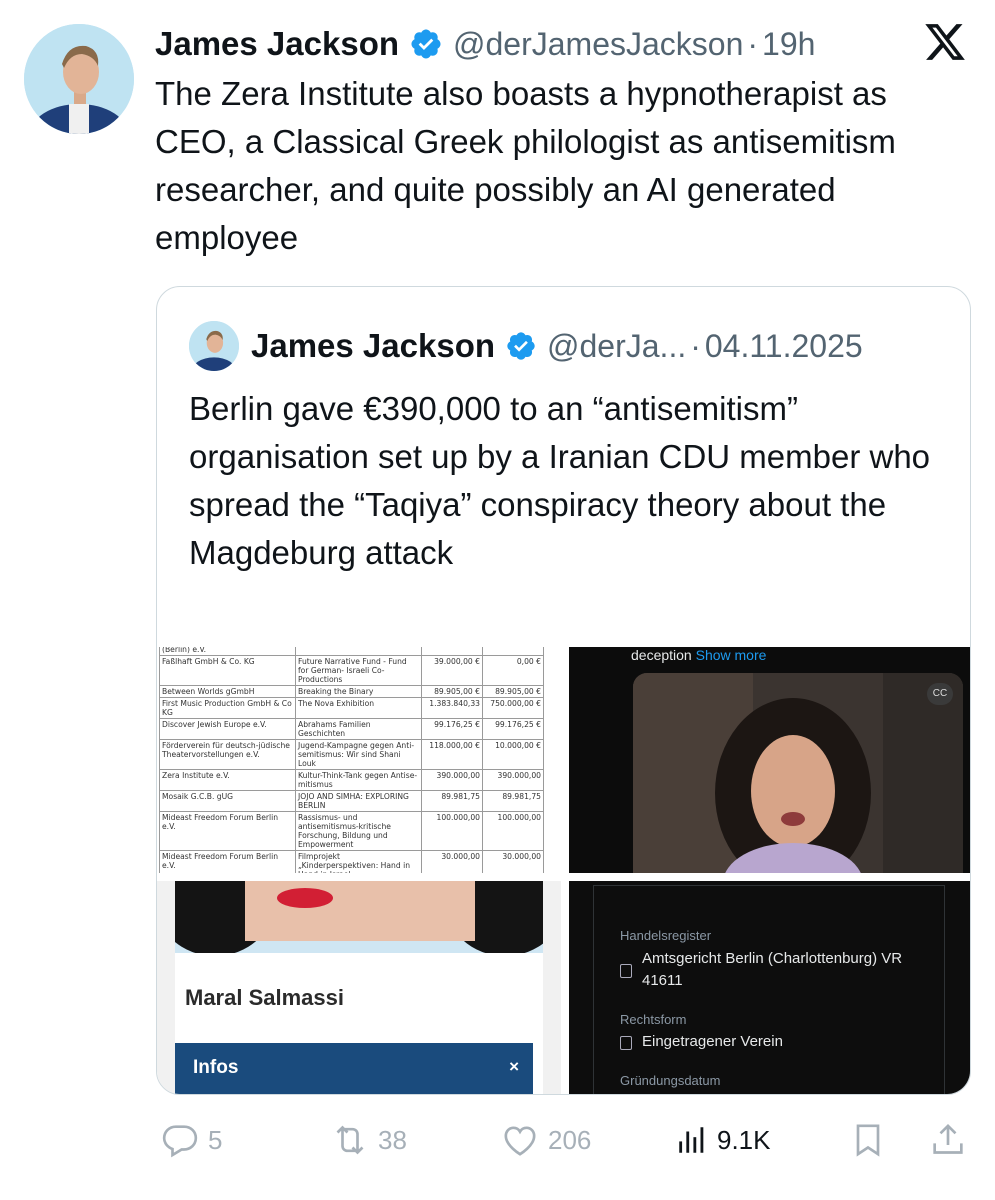  What do you see at coordinates (744, 1139) in the screenshot?
I see `views-count: 9.1K` at bounding box center [744, 1139].